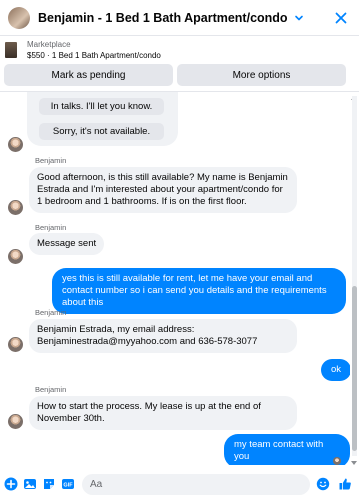  Describe the element at coordinates (163, 18) in the screenshot. I see `chat-title: Benjamin - 1 Bed 1 Bath Apartment/condo` at that location.